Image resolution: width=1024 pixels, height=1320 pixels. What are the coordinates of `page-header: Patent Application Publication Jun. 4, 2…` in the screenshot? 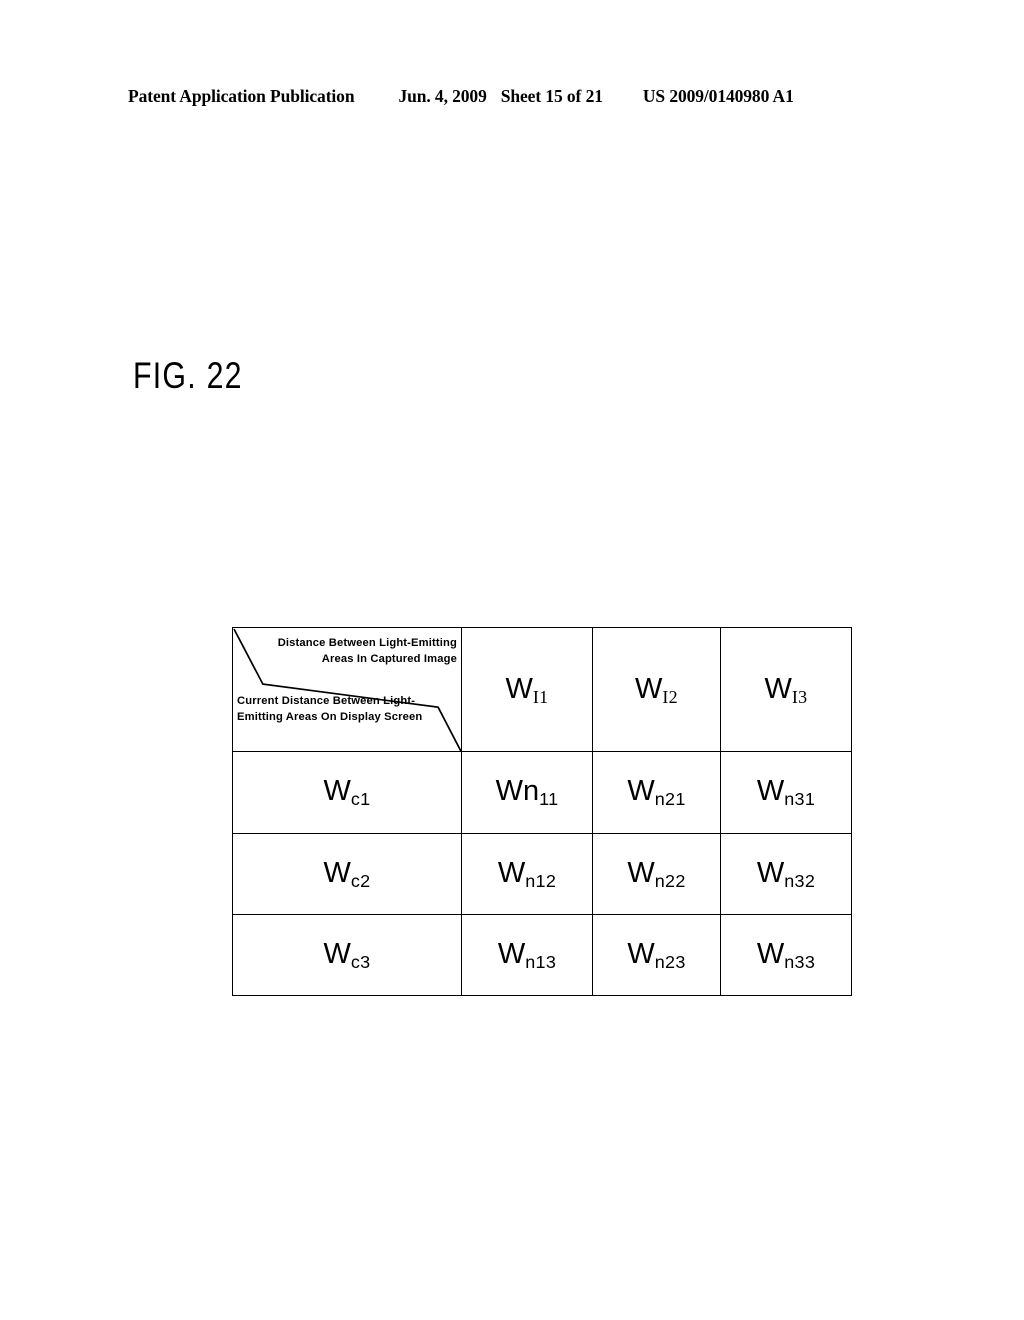 It's located at (512, 96).